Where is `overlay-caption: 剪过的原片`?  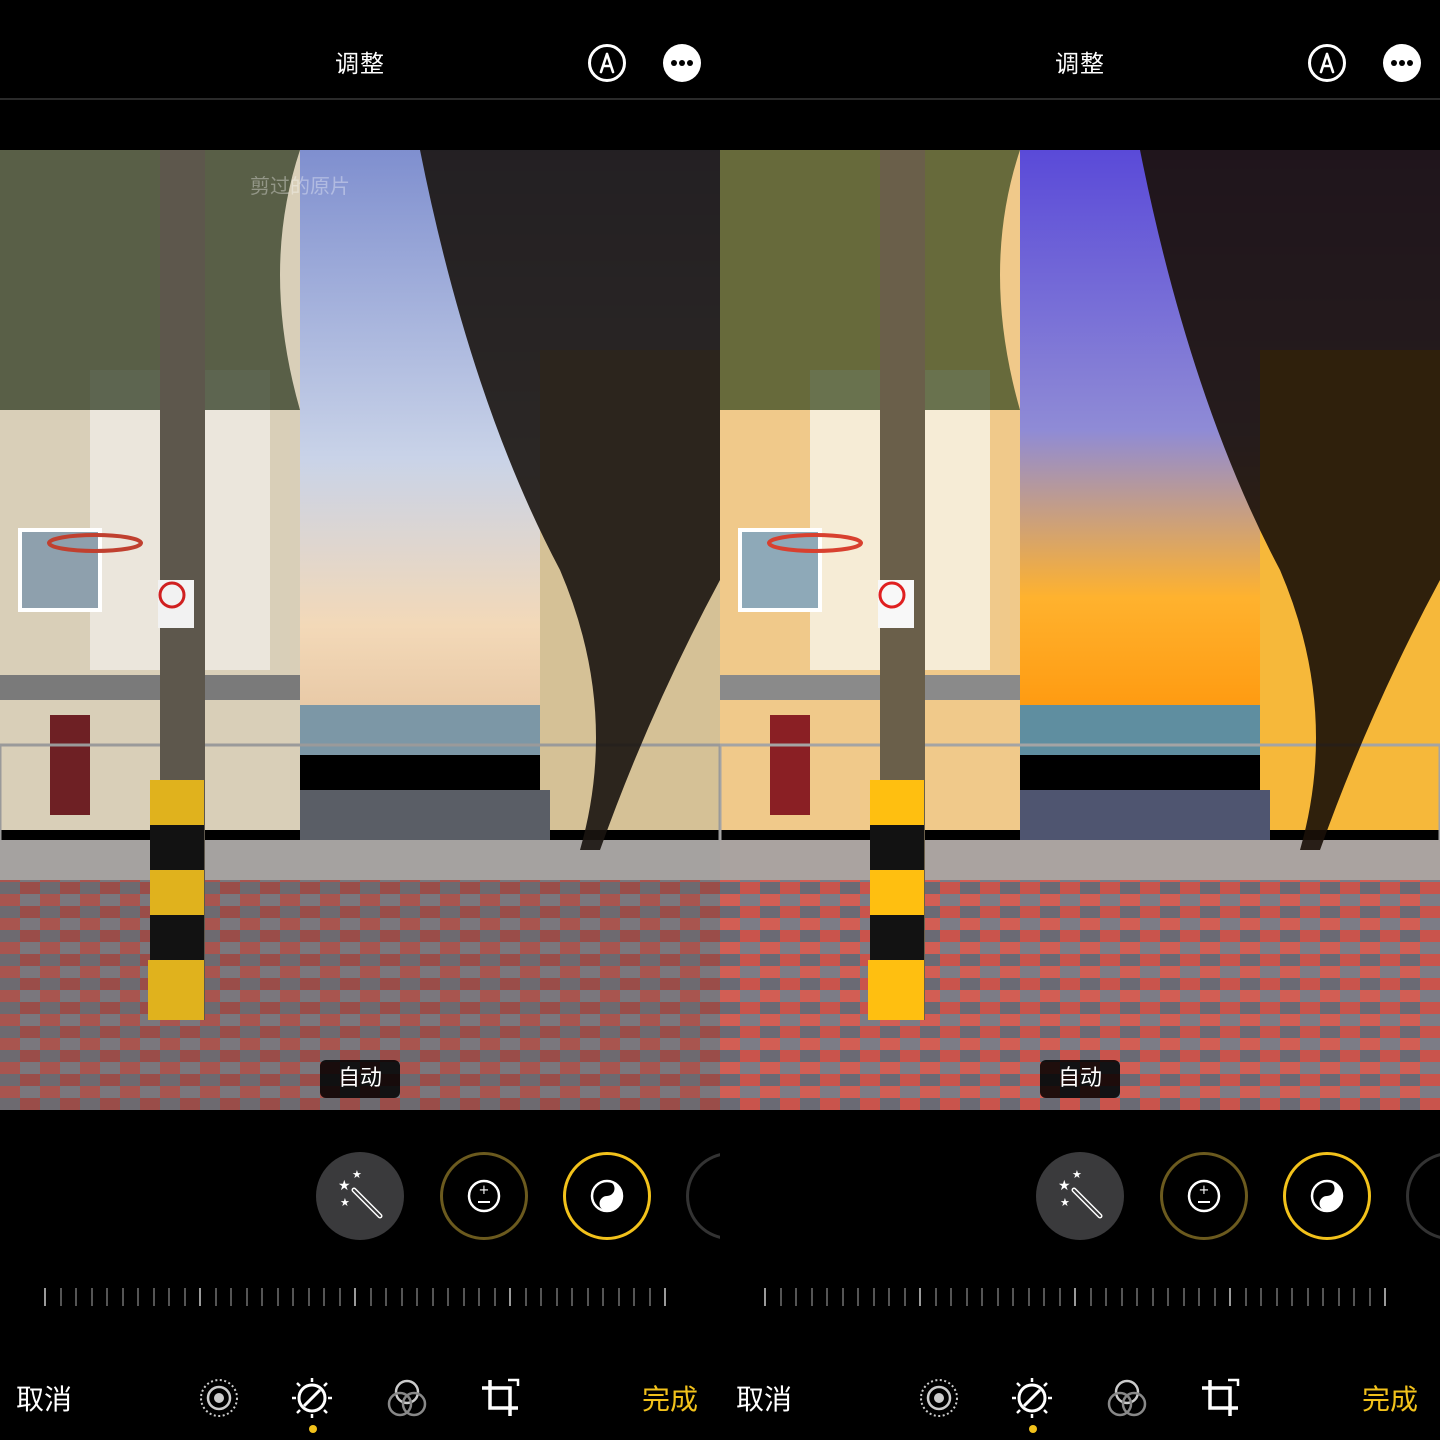
overlay-caption: 剪过的原片 is located at coordinates (300, 186).